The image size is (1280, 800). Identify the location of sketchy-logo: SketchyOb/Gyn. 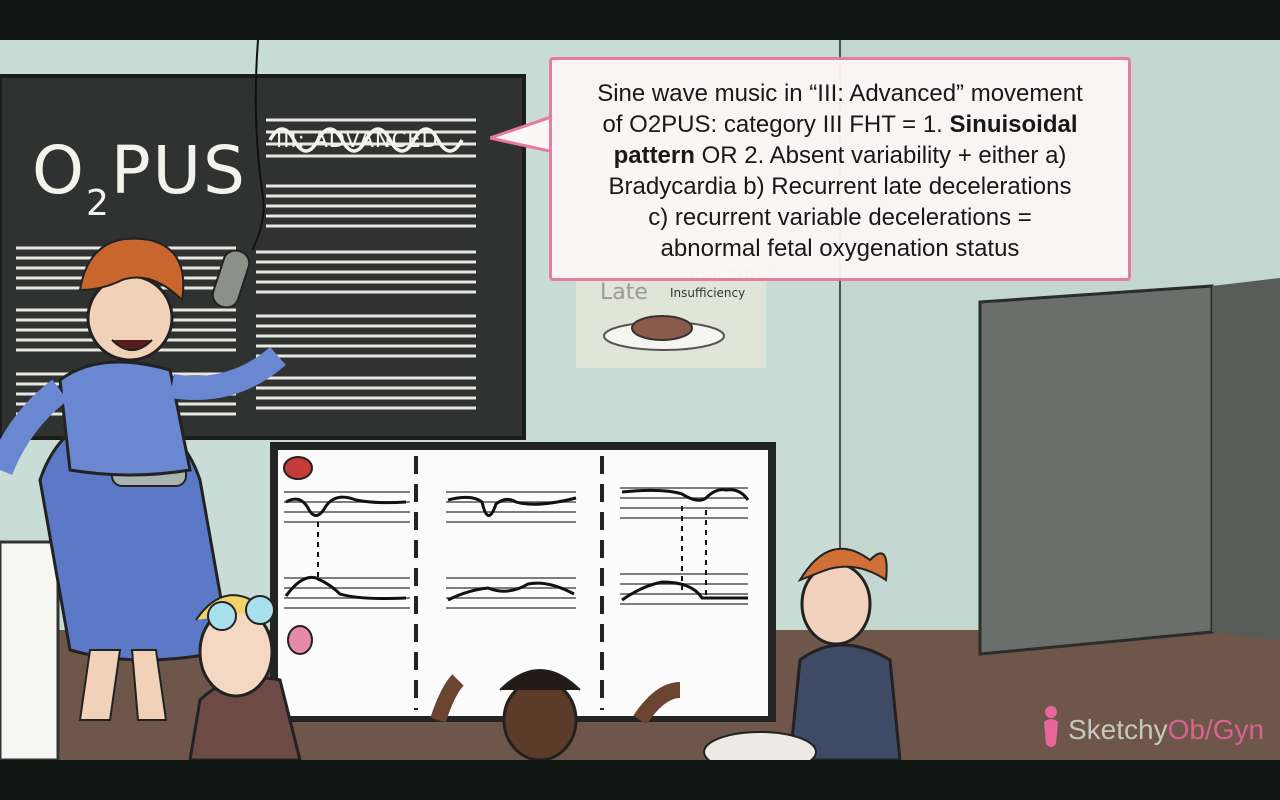
(1166, 729).